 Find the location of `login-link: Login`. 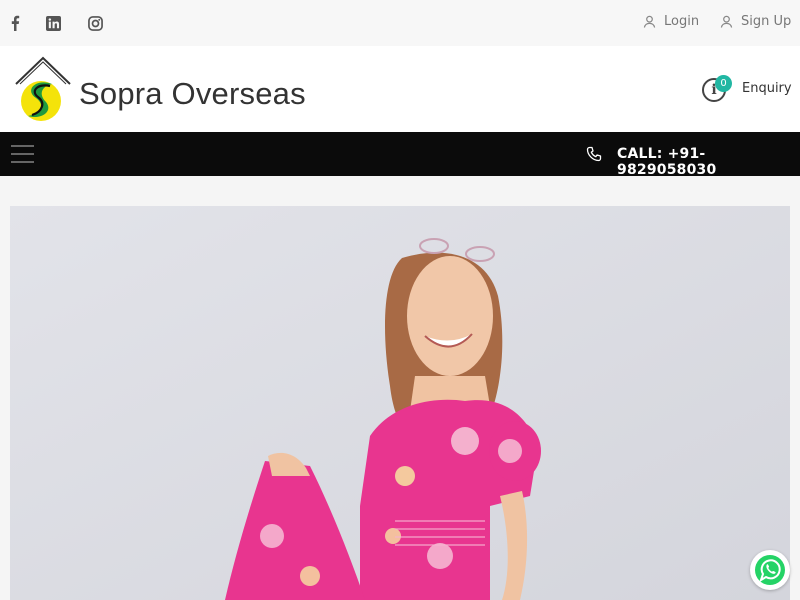

login-link: Login is located at coordinates (671, 21).